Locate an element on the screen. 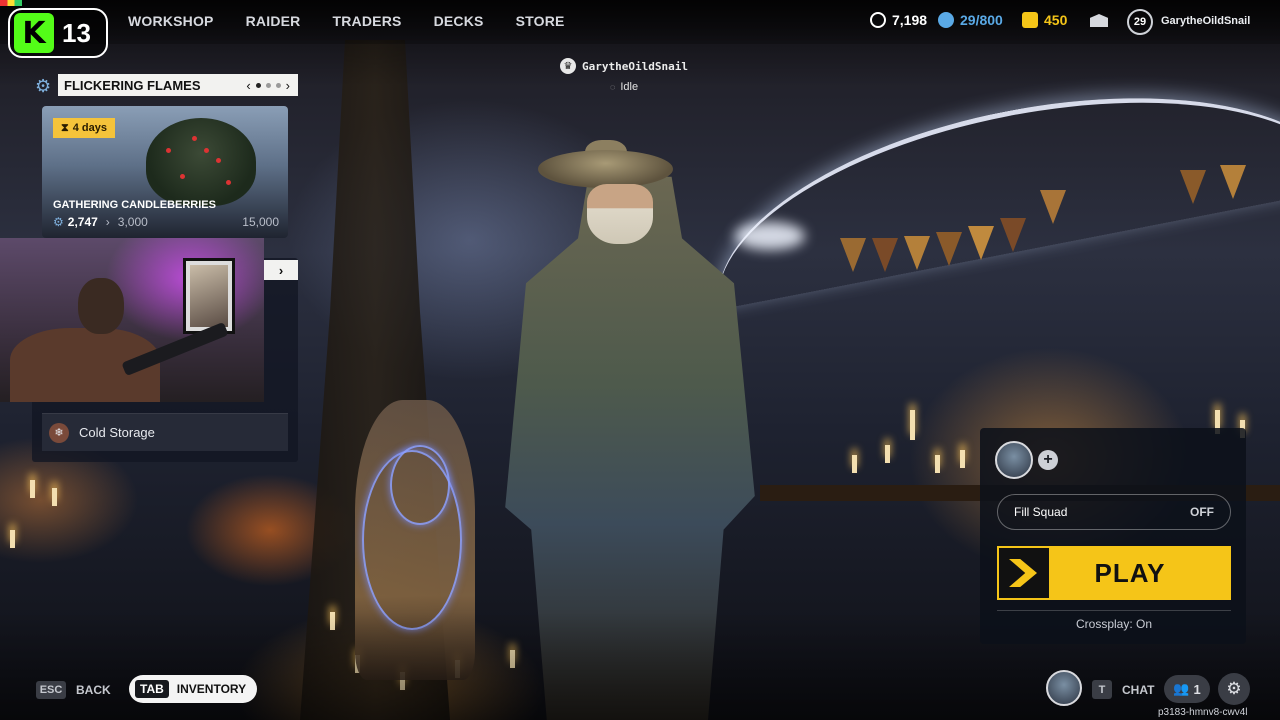 The image size is (1280, 720). stream-color-stripe is located at coordinates (11, 3).